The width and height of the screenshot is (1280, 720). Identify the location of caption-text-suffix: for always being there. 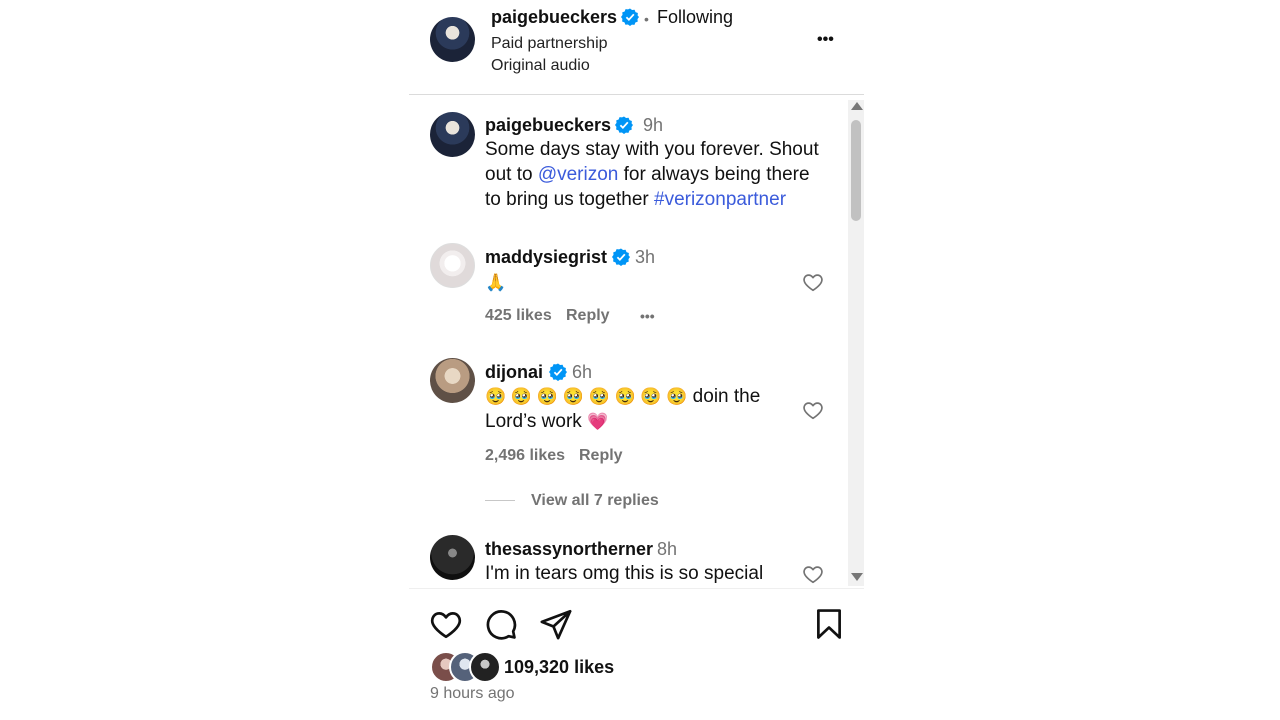
(714, 174).